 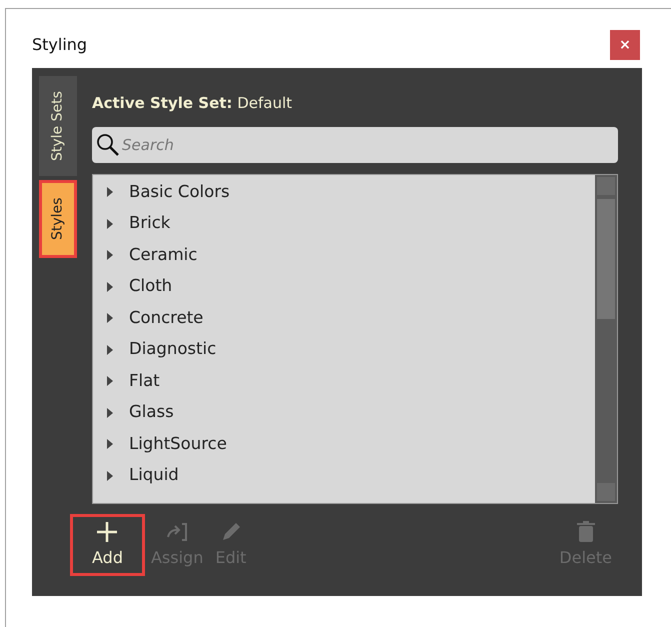 What do you see at coordinates (606, 338) in the screenshot?
I see `scrollbar` at bounding box center [606, 338].